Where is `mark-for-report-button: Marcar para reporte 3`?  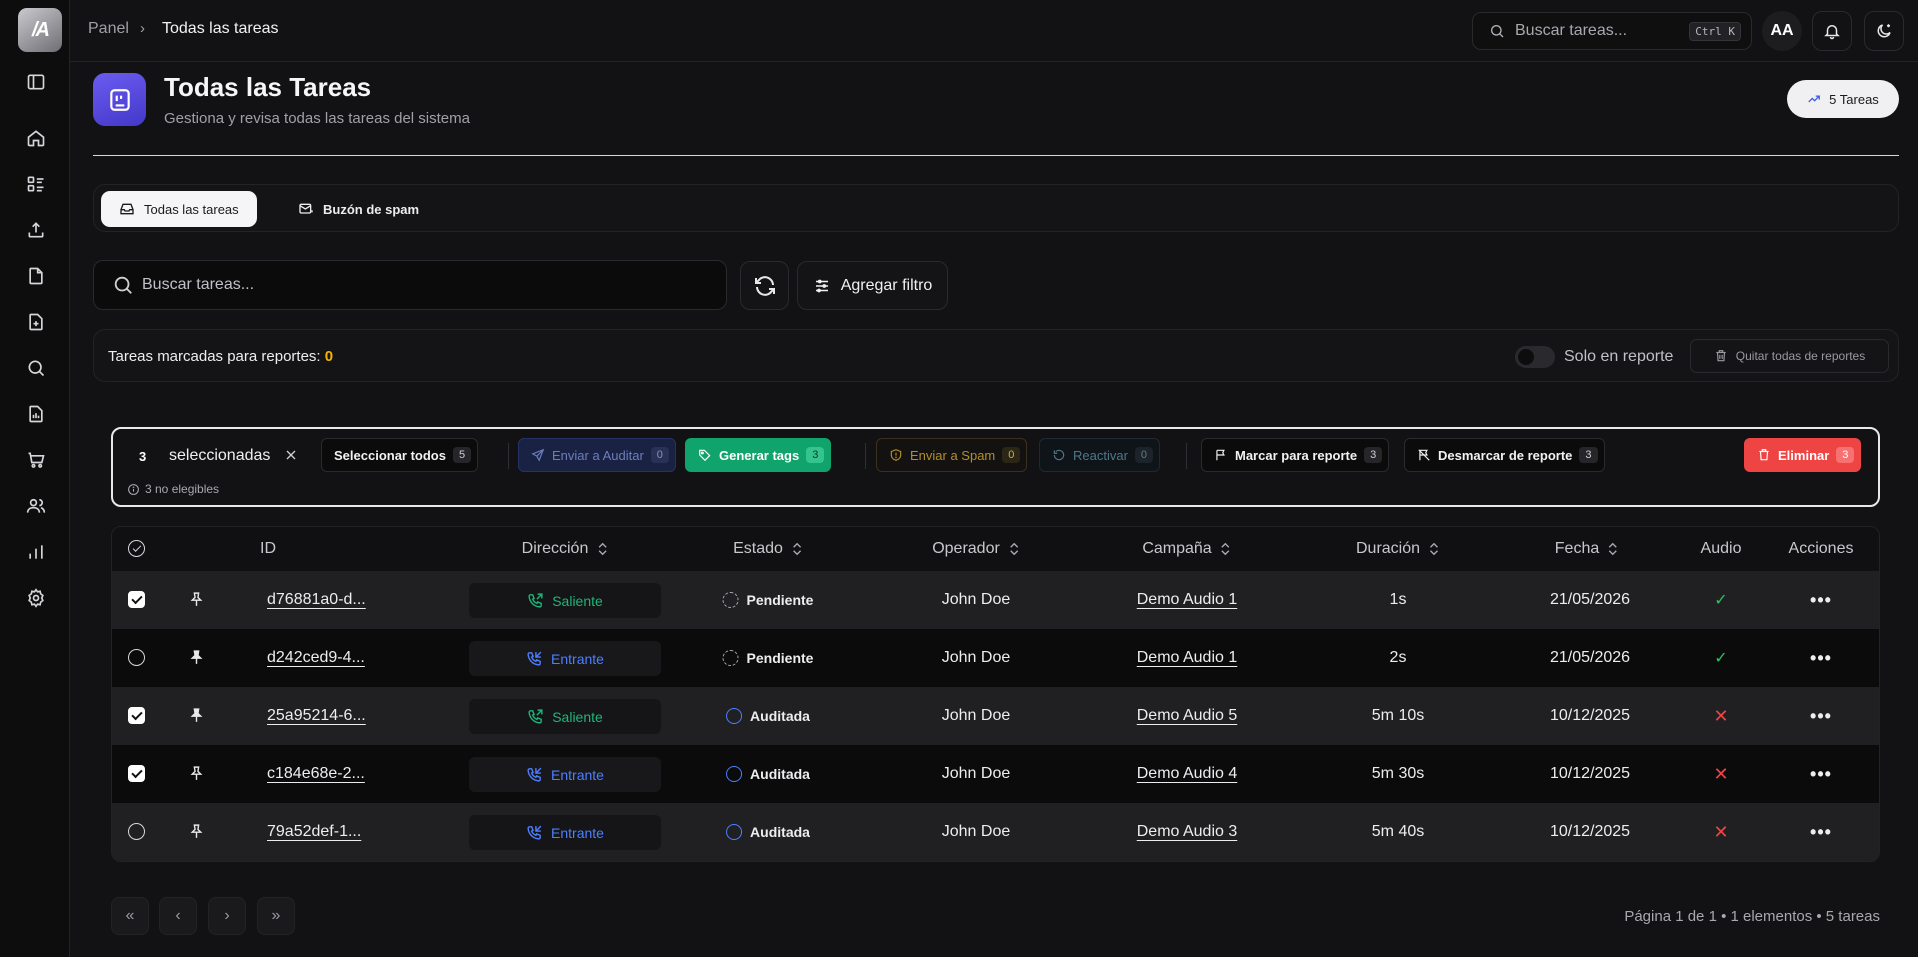 mark-for-report-button: Marcar para reporte 3 is located at coordinates (1295, 455).